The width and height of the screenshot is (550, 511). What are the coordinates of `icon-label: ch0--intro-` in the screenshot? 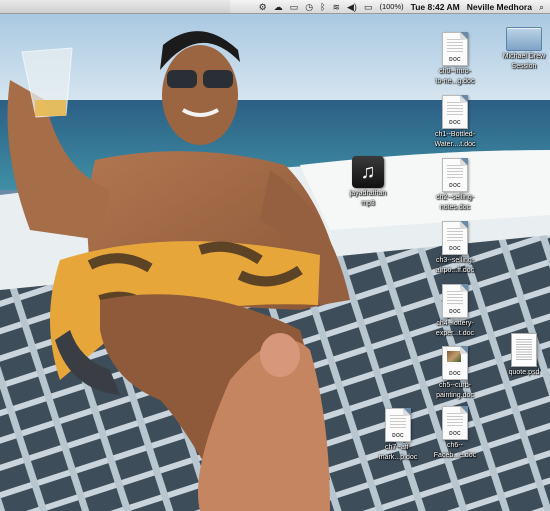 It's located at (455, 71).